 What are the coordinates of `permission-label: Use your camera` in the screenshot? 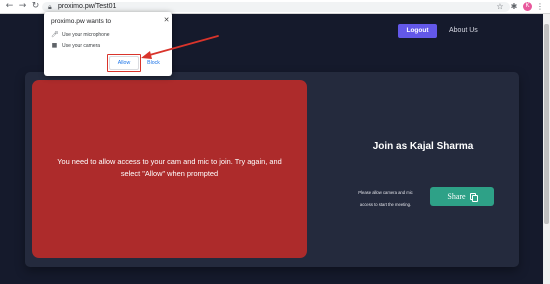 It's located at (81, 46).